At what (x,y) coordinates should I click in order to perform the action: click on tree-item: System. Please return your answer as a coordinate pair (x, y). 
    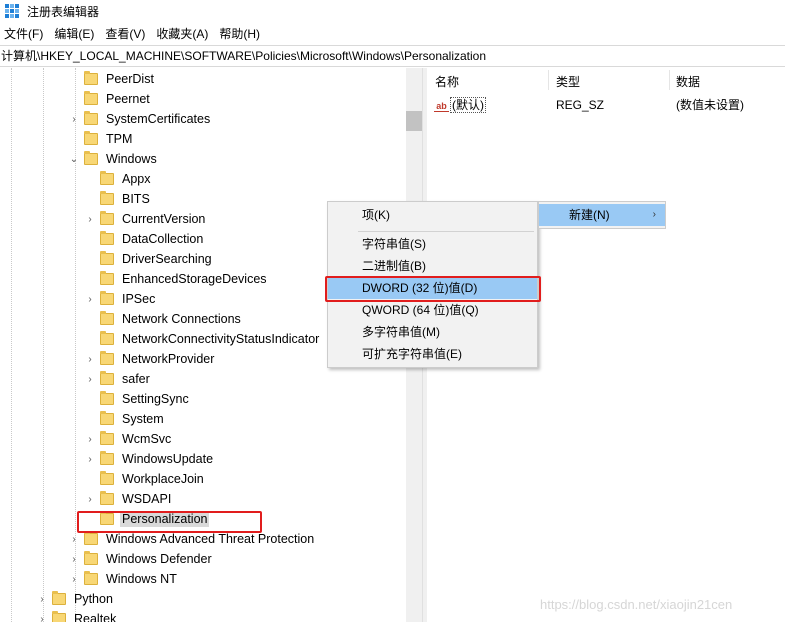
    Looking at the image, I should click on (125, 419).